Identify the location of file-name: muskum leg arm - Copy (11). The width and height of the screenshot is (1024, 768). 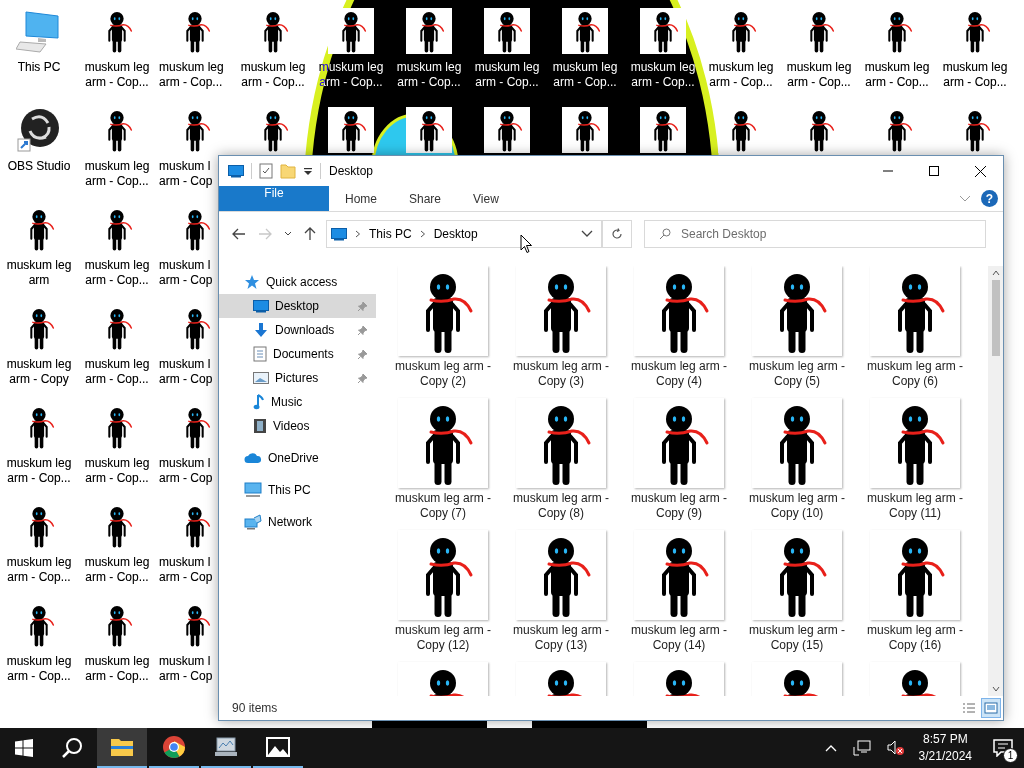
(915, 506).